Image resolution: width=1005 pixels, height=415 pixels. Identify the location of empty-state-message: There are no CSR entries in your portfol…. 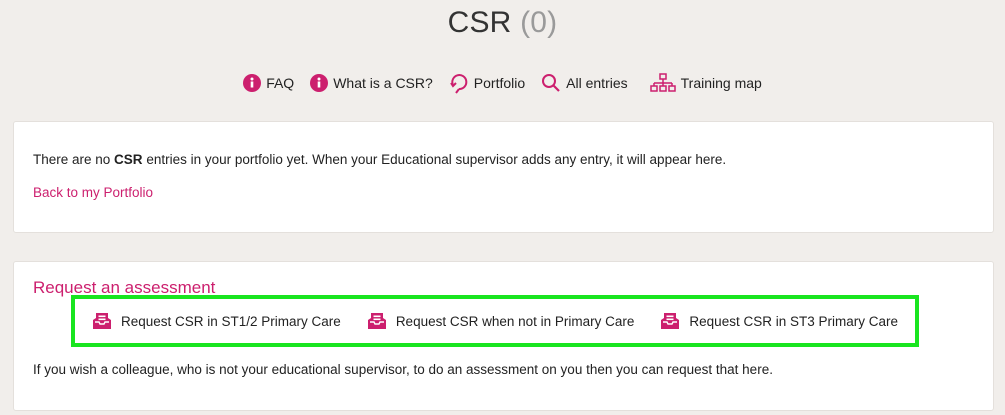
(379, 159).